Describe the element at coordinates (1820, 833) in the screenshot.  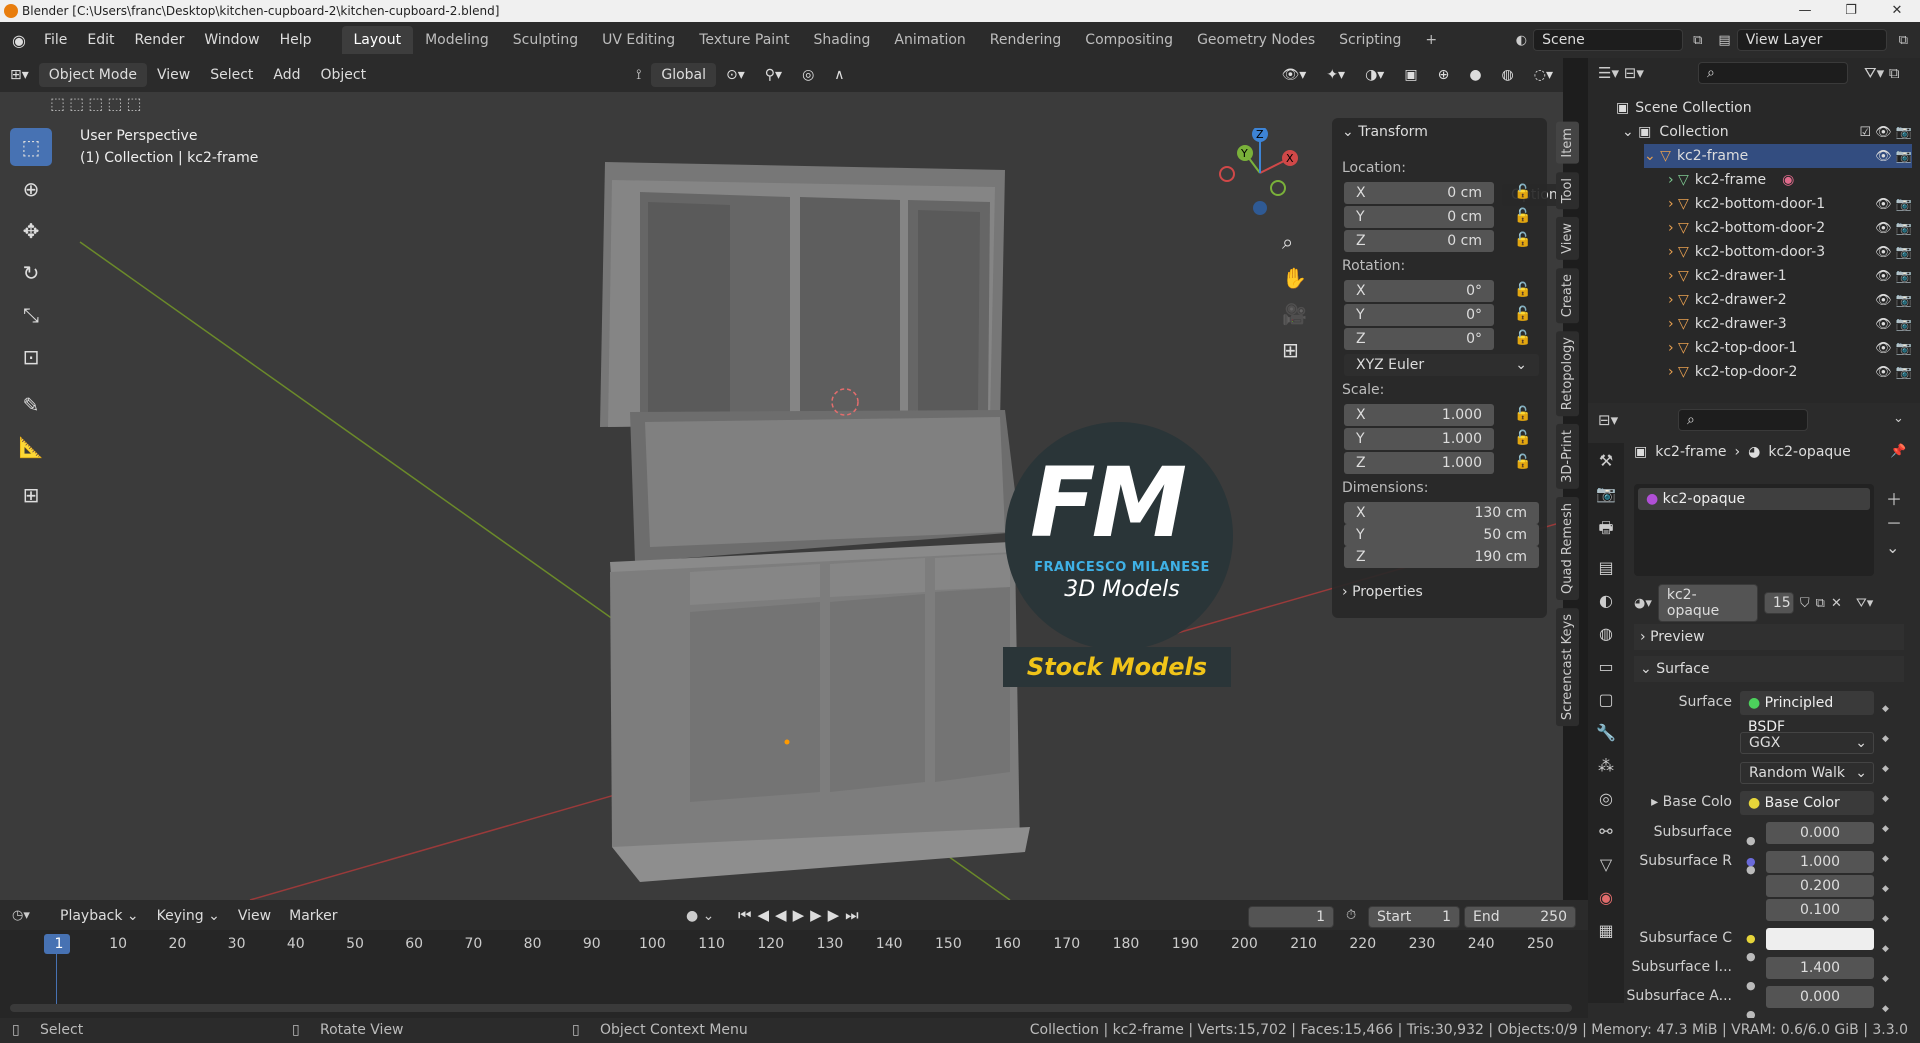
I see `subsurface-field: 0.000` at that location.